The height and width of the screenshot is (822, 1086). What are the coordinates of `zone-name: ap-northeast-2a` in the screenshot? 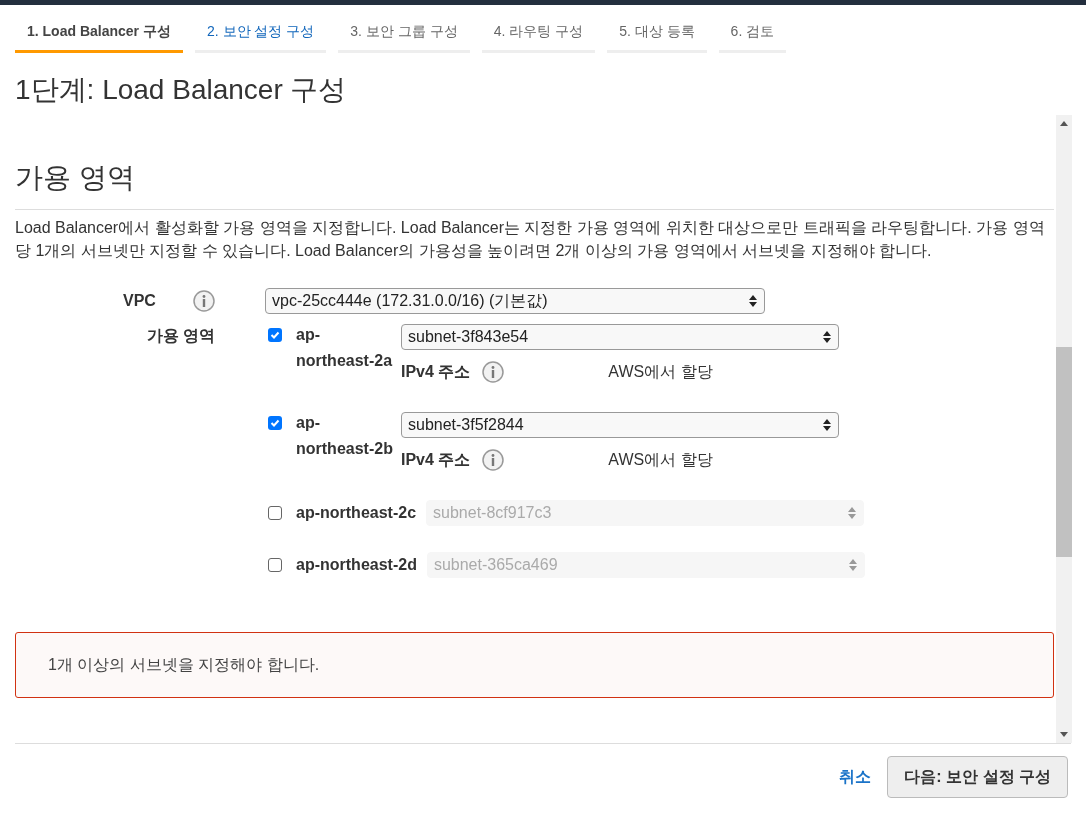 It's located at (345, 348).